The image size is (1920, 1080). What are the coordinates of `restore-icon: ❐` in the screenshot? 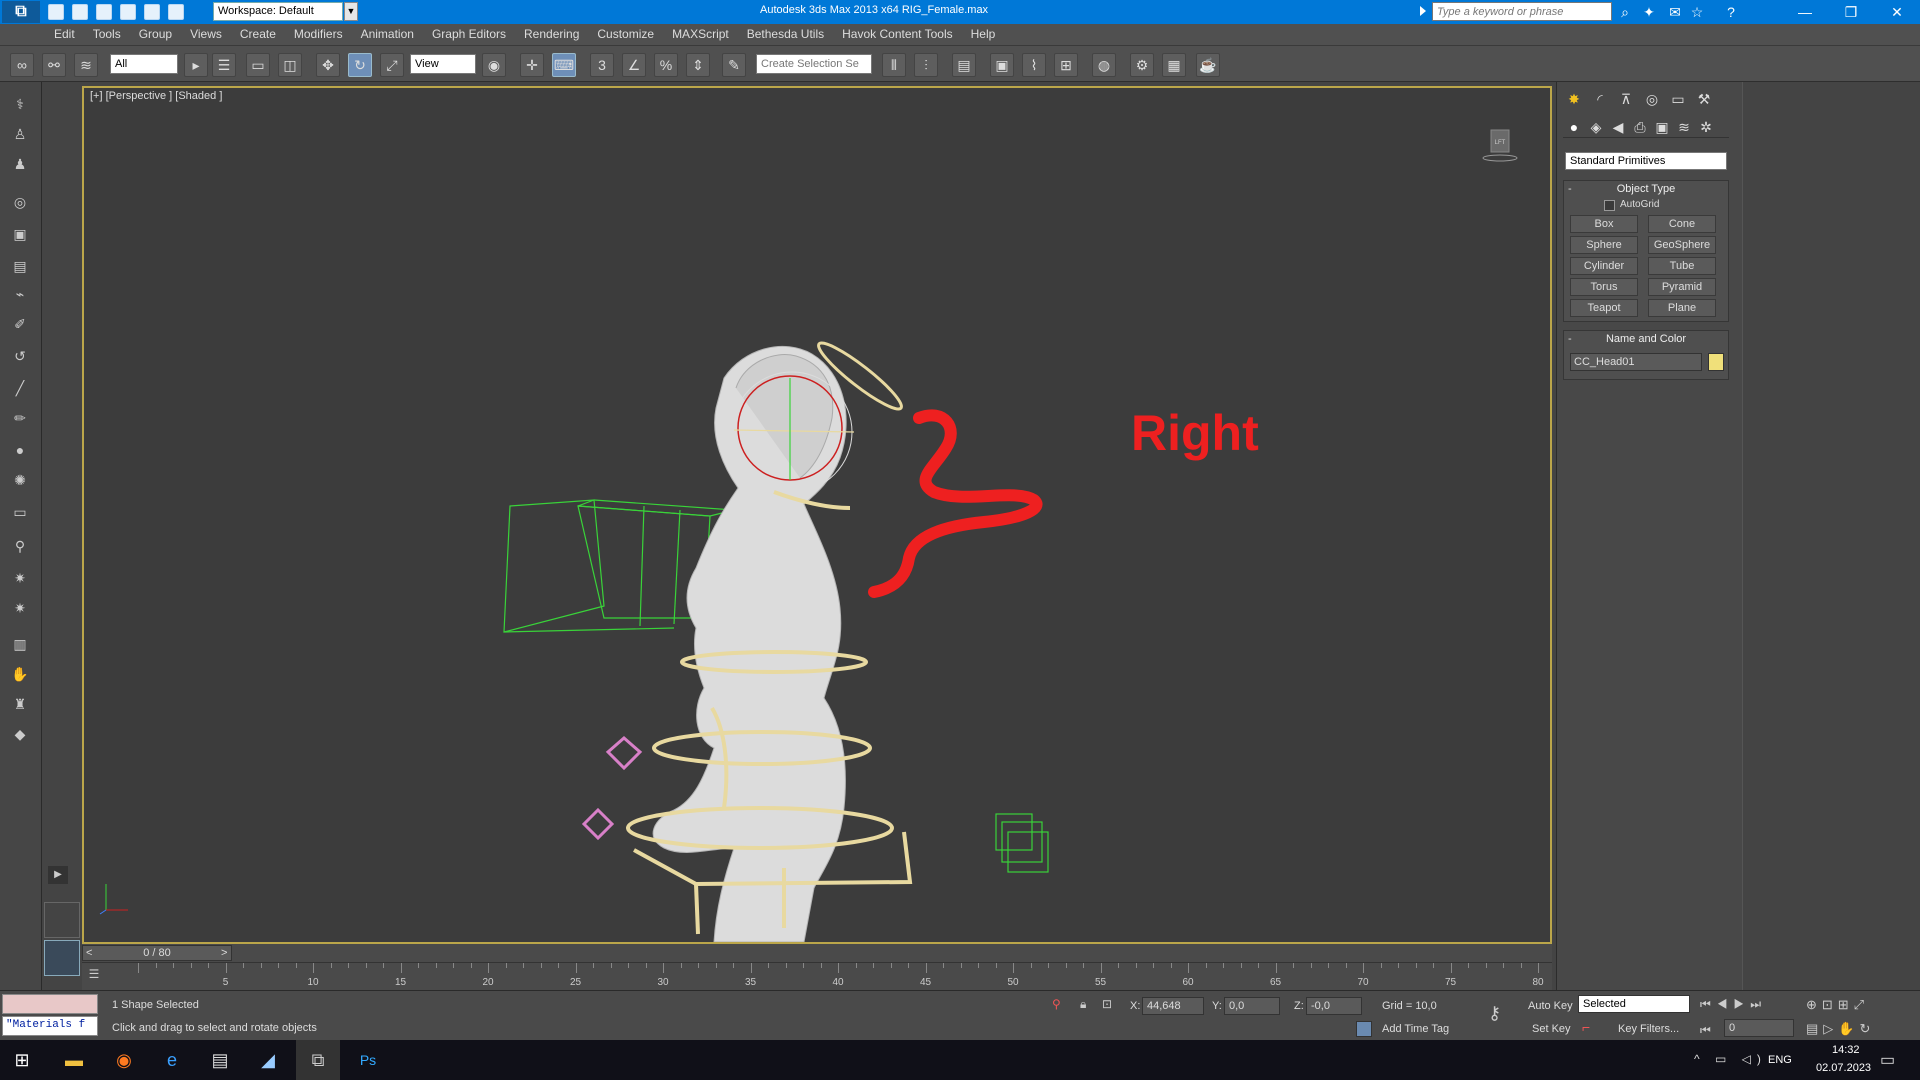 It's located at (1851, 12).